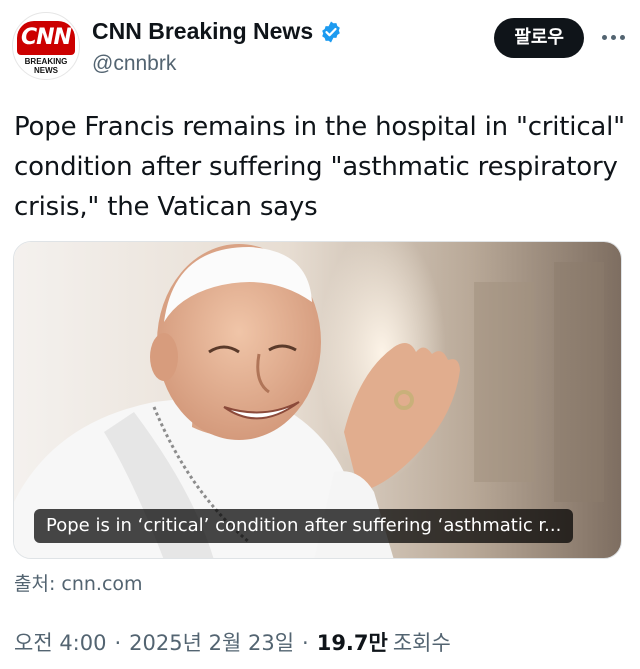 The image size is (640, 669). I want to click on more-icon, so click(613, 37).